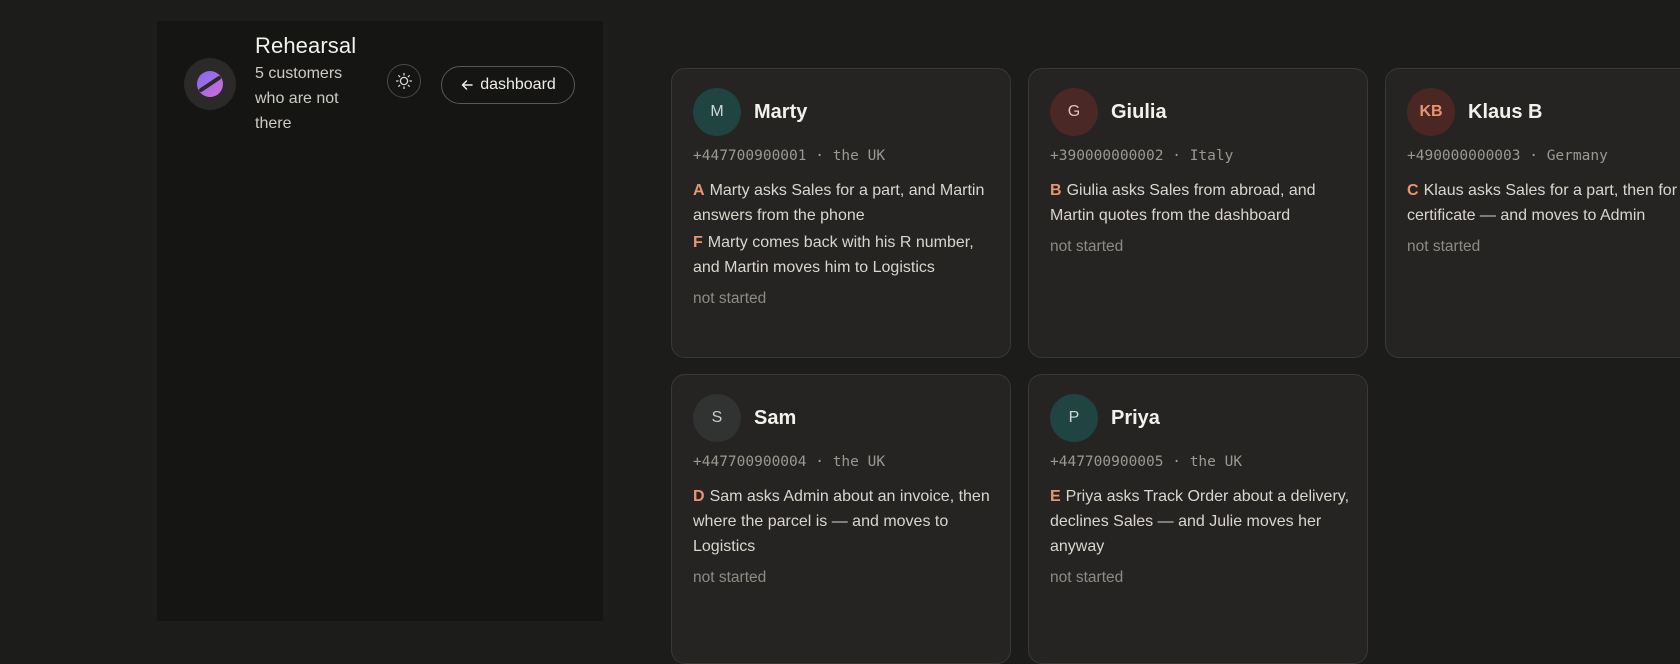 The width and height of the screenshot is (1680, 664). Describe the element at coordinates (1139, 112) in the screenshot. I see `customer-name: Giulia` at that location.